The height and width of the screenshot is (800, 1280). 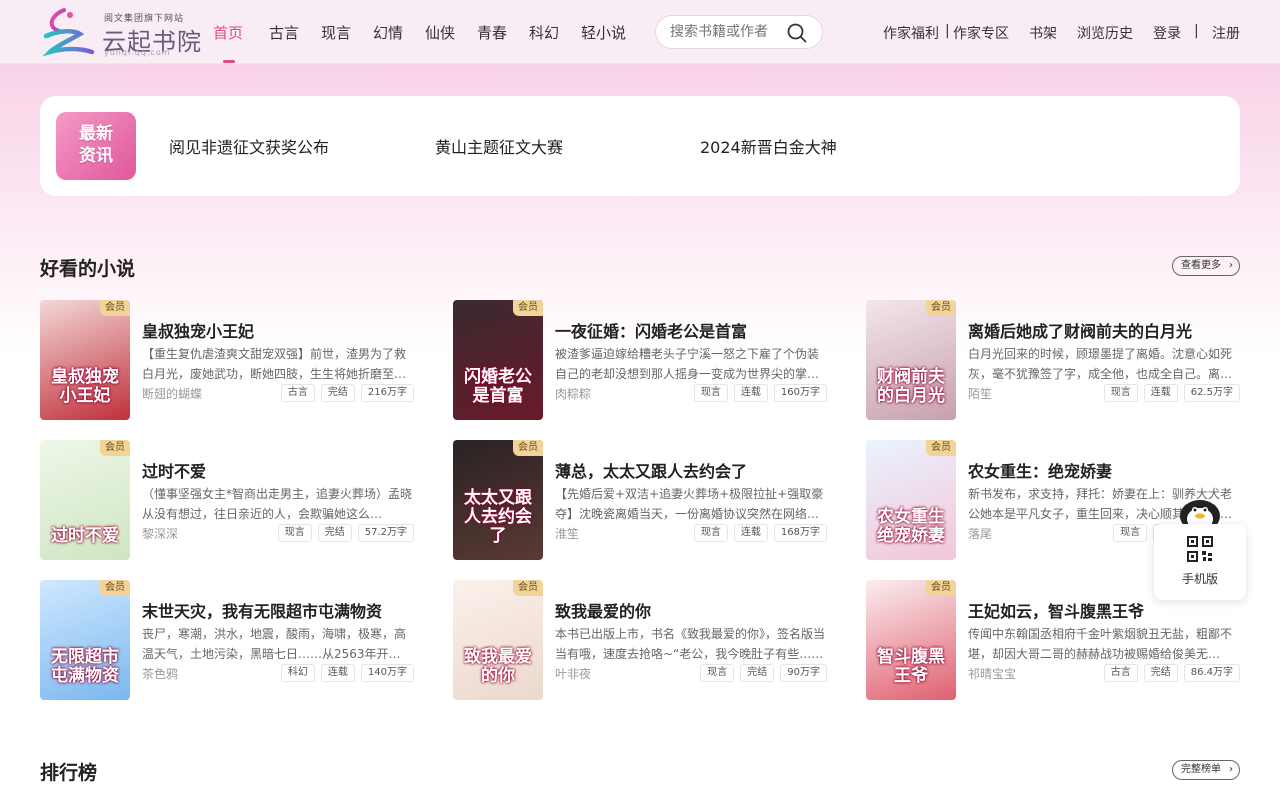 What do you see at coordinates (651, 330) in the screenshot?
I see `book-title: 一夜征婚：闪婚老公是首富` at bounding box center [651, 330].